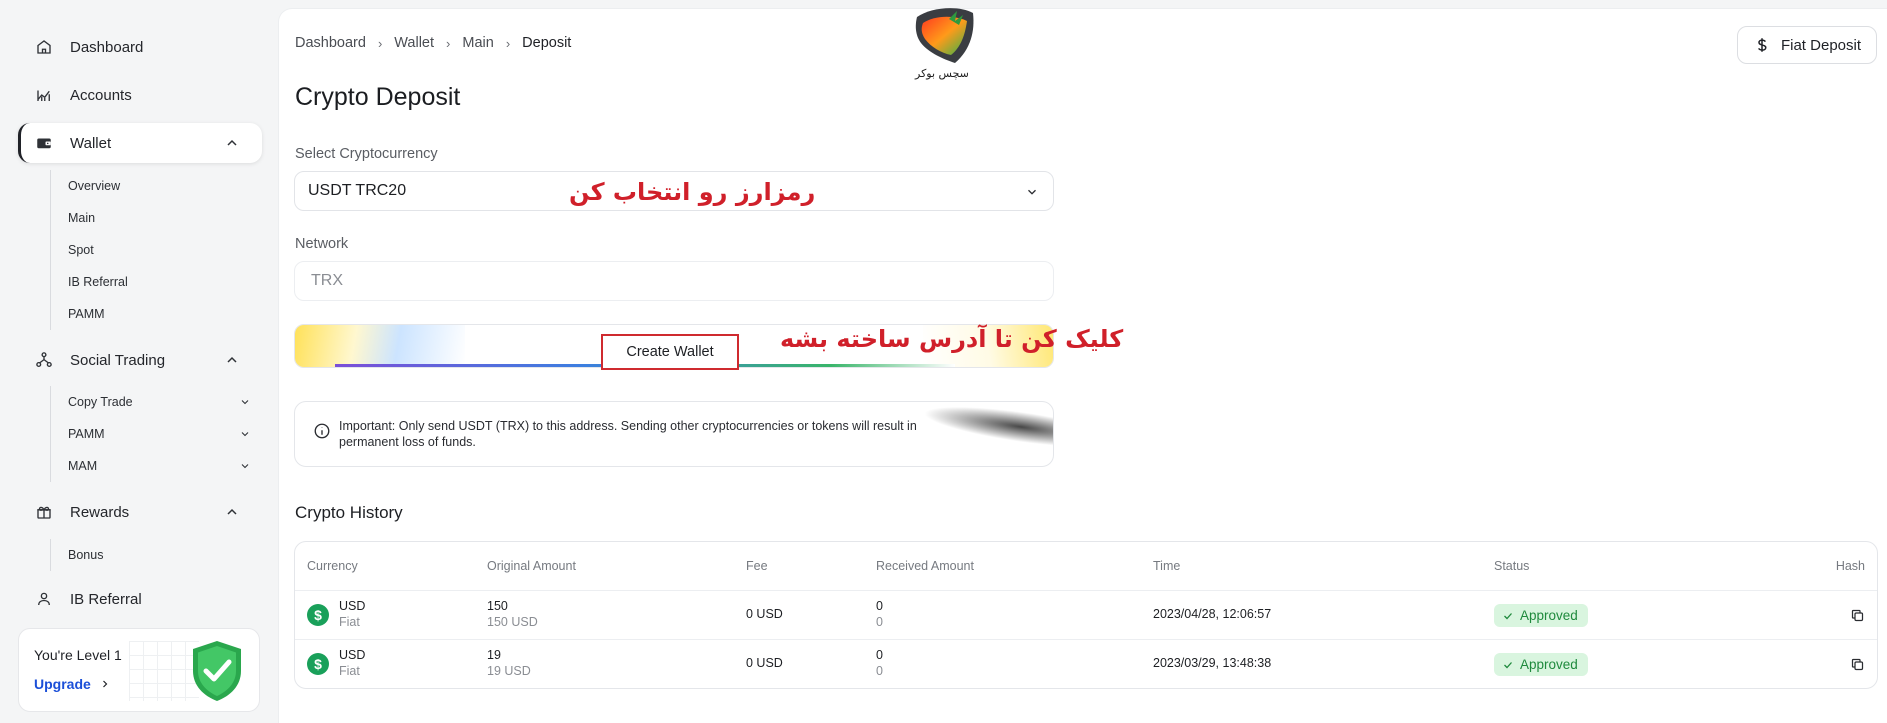 The width and height of the screenshot is (1887, 723). I want to click on network-label: Network, so click(322, 244).